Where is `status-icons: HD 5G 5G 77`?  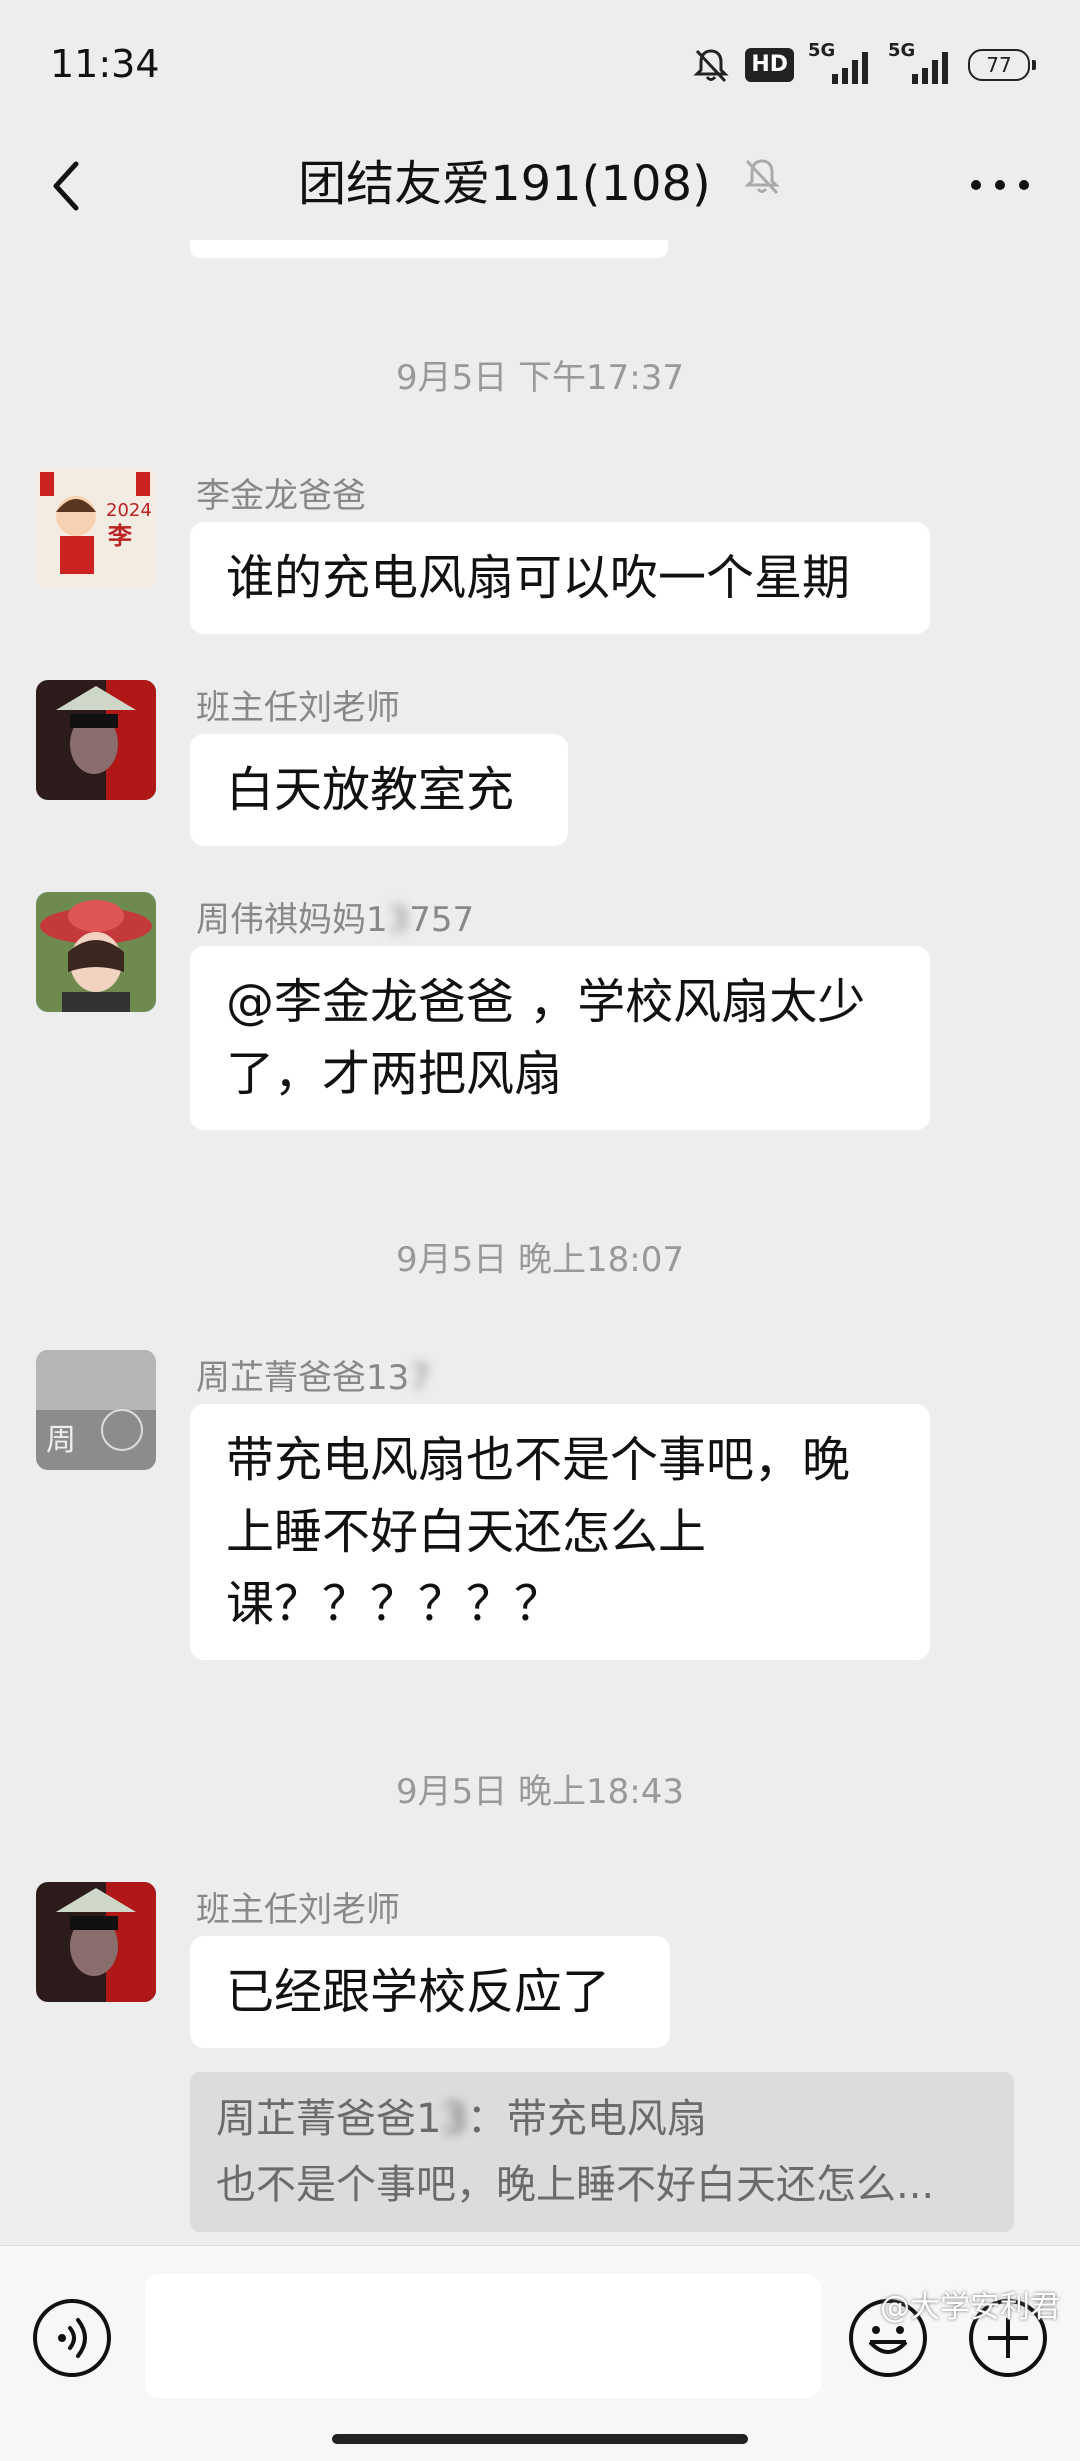
status-icons: HD 5G 5G 77 is located at coordinates (863, 65).